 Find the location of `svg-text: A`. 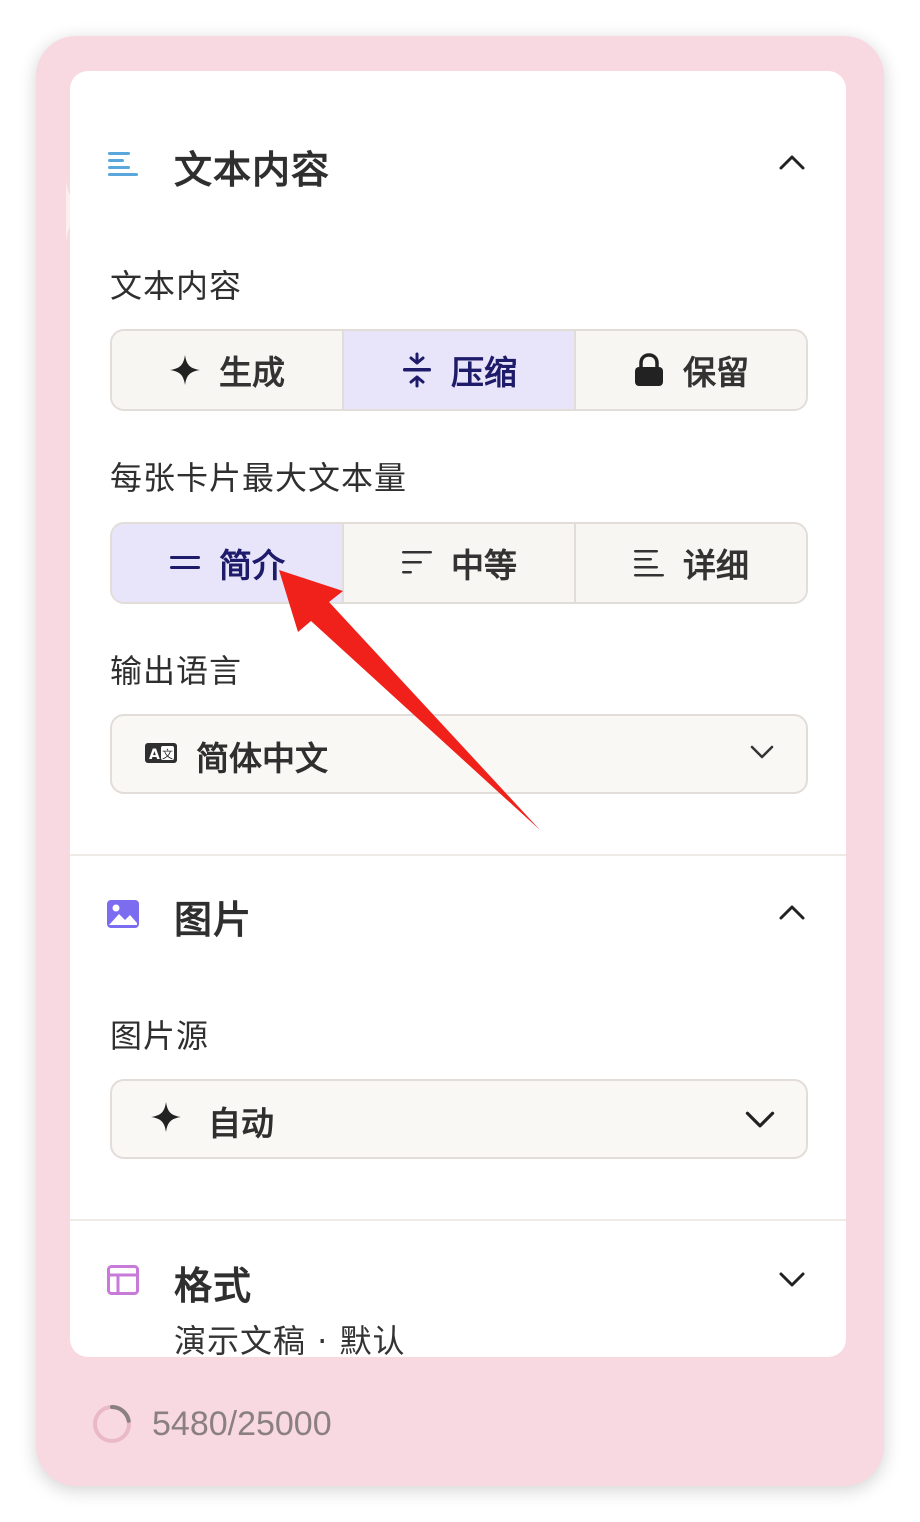

svg-text: A is located at coordinates (154, 755).